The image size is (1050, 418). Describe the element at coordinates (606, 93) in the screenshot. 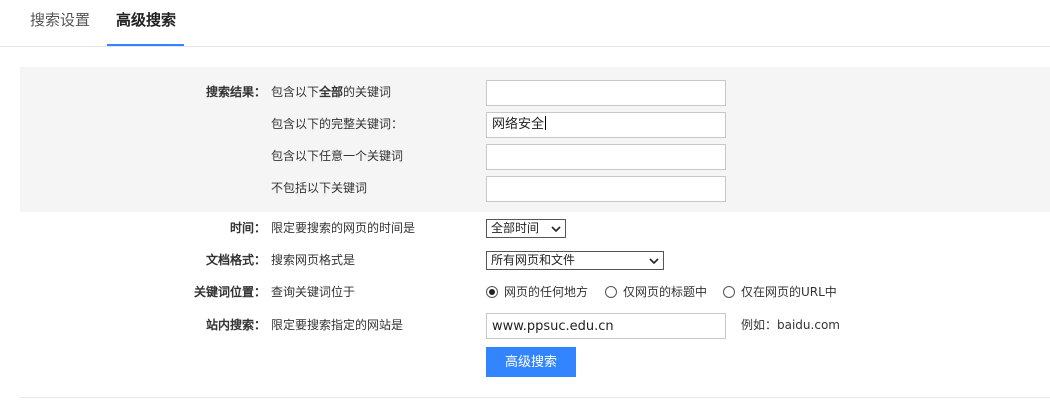

I see `all-keywords-input` at that location.